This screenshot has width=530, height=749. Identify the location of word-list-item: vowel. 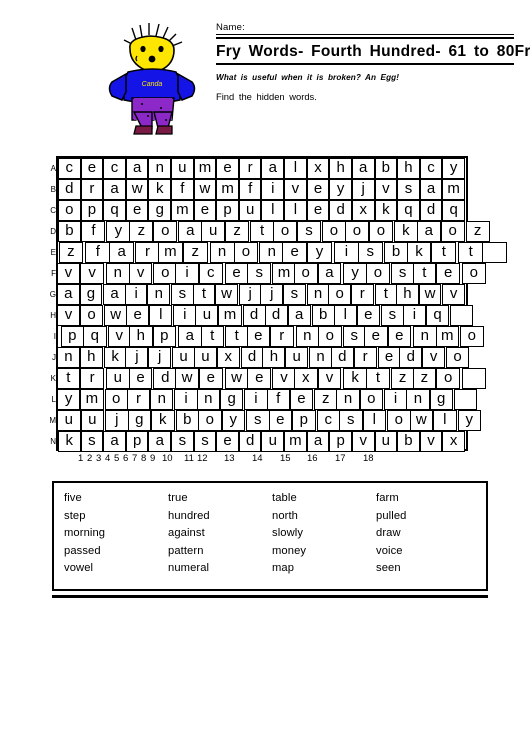
(116, 569).